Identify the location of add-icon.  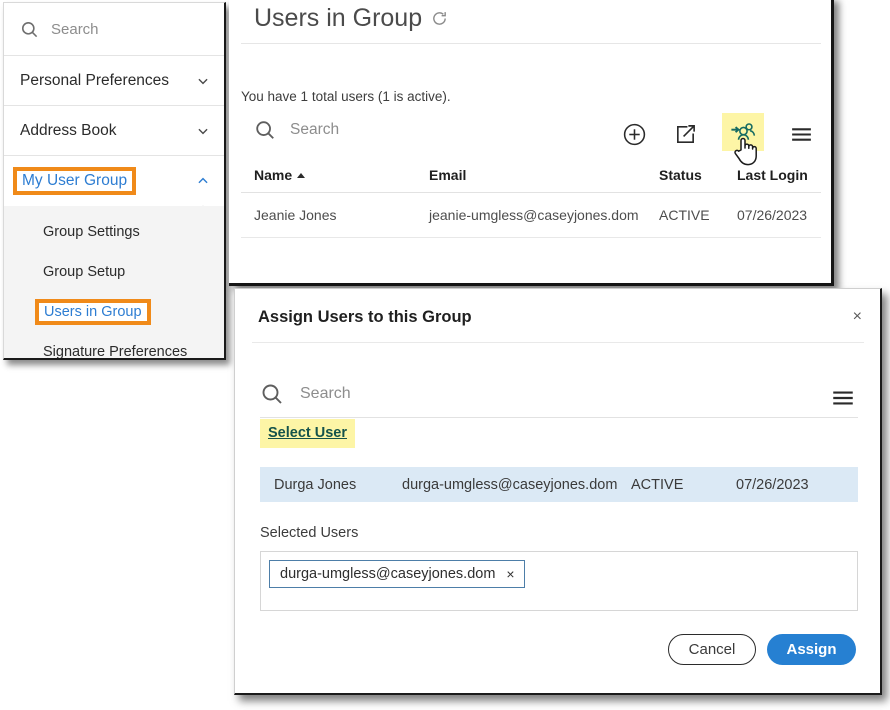
(634, 134).